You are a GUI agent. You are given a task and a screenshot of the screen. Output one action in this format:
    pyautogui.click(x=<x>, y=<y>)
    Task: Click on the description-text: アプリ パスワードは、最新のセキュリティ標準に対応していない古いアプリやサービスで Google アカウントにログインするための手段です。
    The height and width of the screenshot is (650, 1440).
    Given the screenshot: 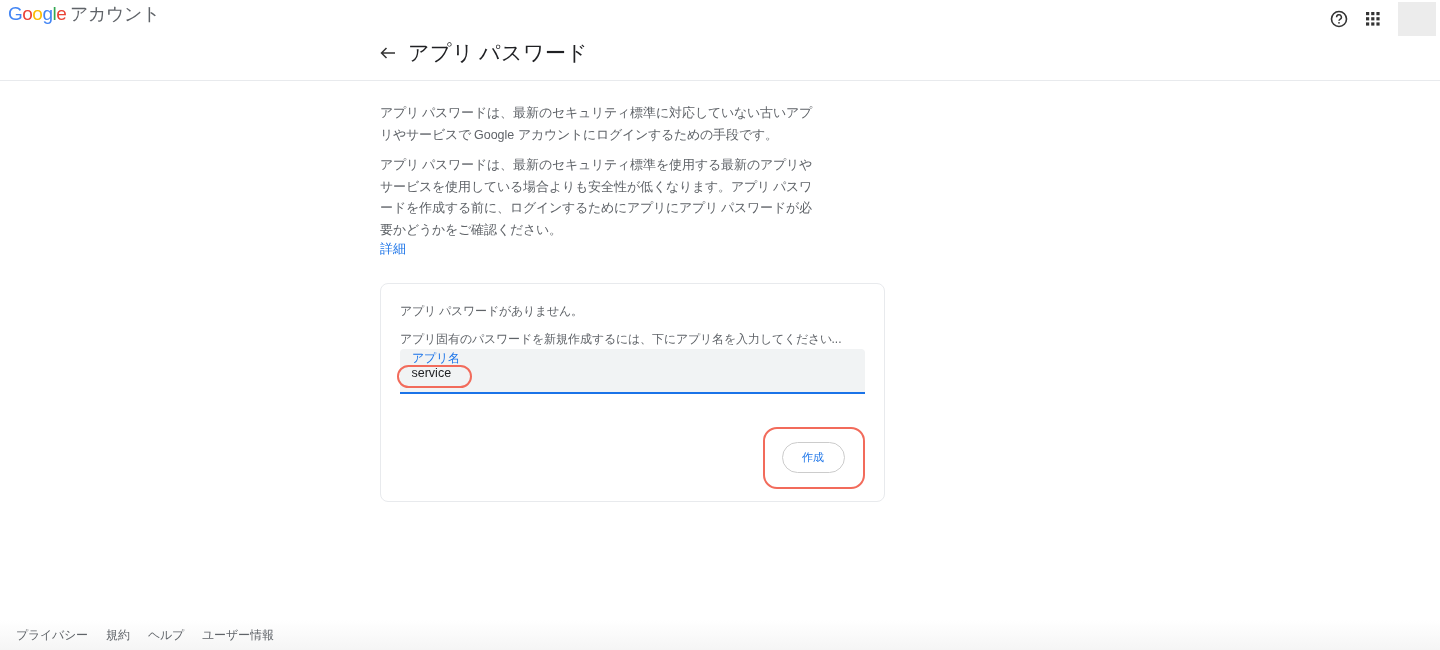 What is the action you would take?
    pyautogui.click(x=596, y=124)
    